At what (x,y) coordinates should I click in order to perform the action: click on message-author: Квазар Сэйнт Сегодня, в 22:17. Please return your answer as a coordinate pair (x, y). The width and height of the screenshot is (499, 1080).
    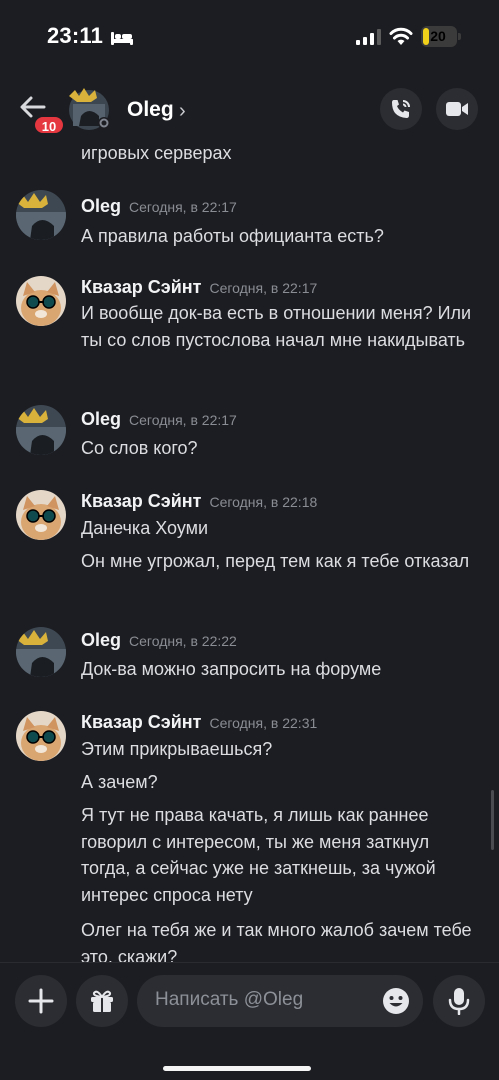
    Looking at the image, I should click on (199, 287).